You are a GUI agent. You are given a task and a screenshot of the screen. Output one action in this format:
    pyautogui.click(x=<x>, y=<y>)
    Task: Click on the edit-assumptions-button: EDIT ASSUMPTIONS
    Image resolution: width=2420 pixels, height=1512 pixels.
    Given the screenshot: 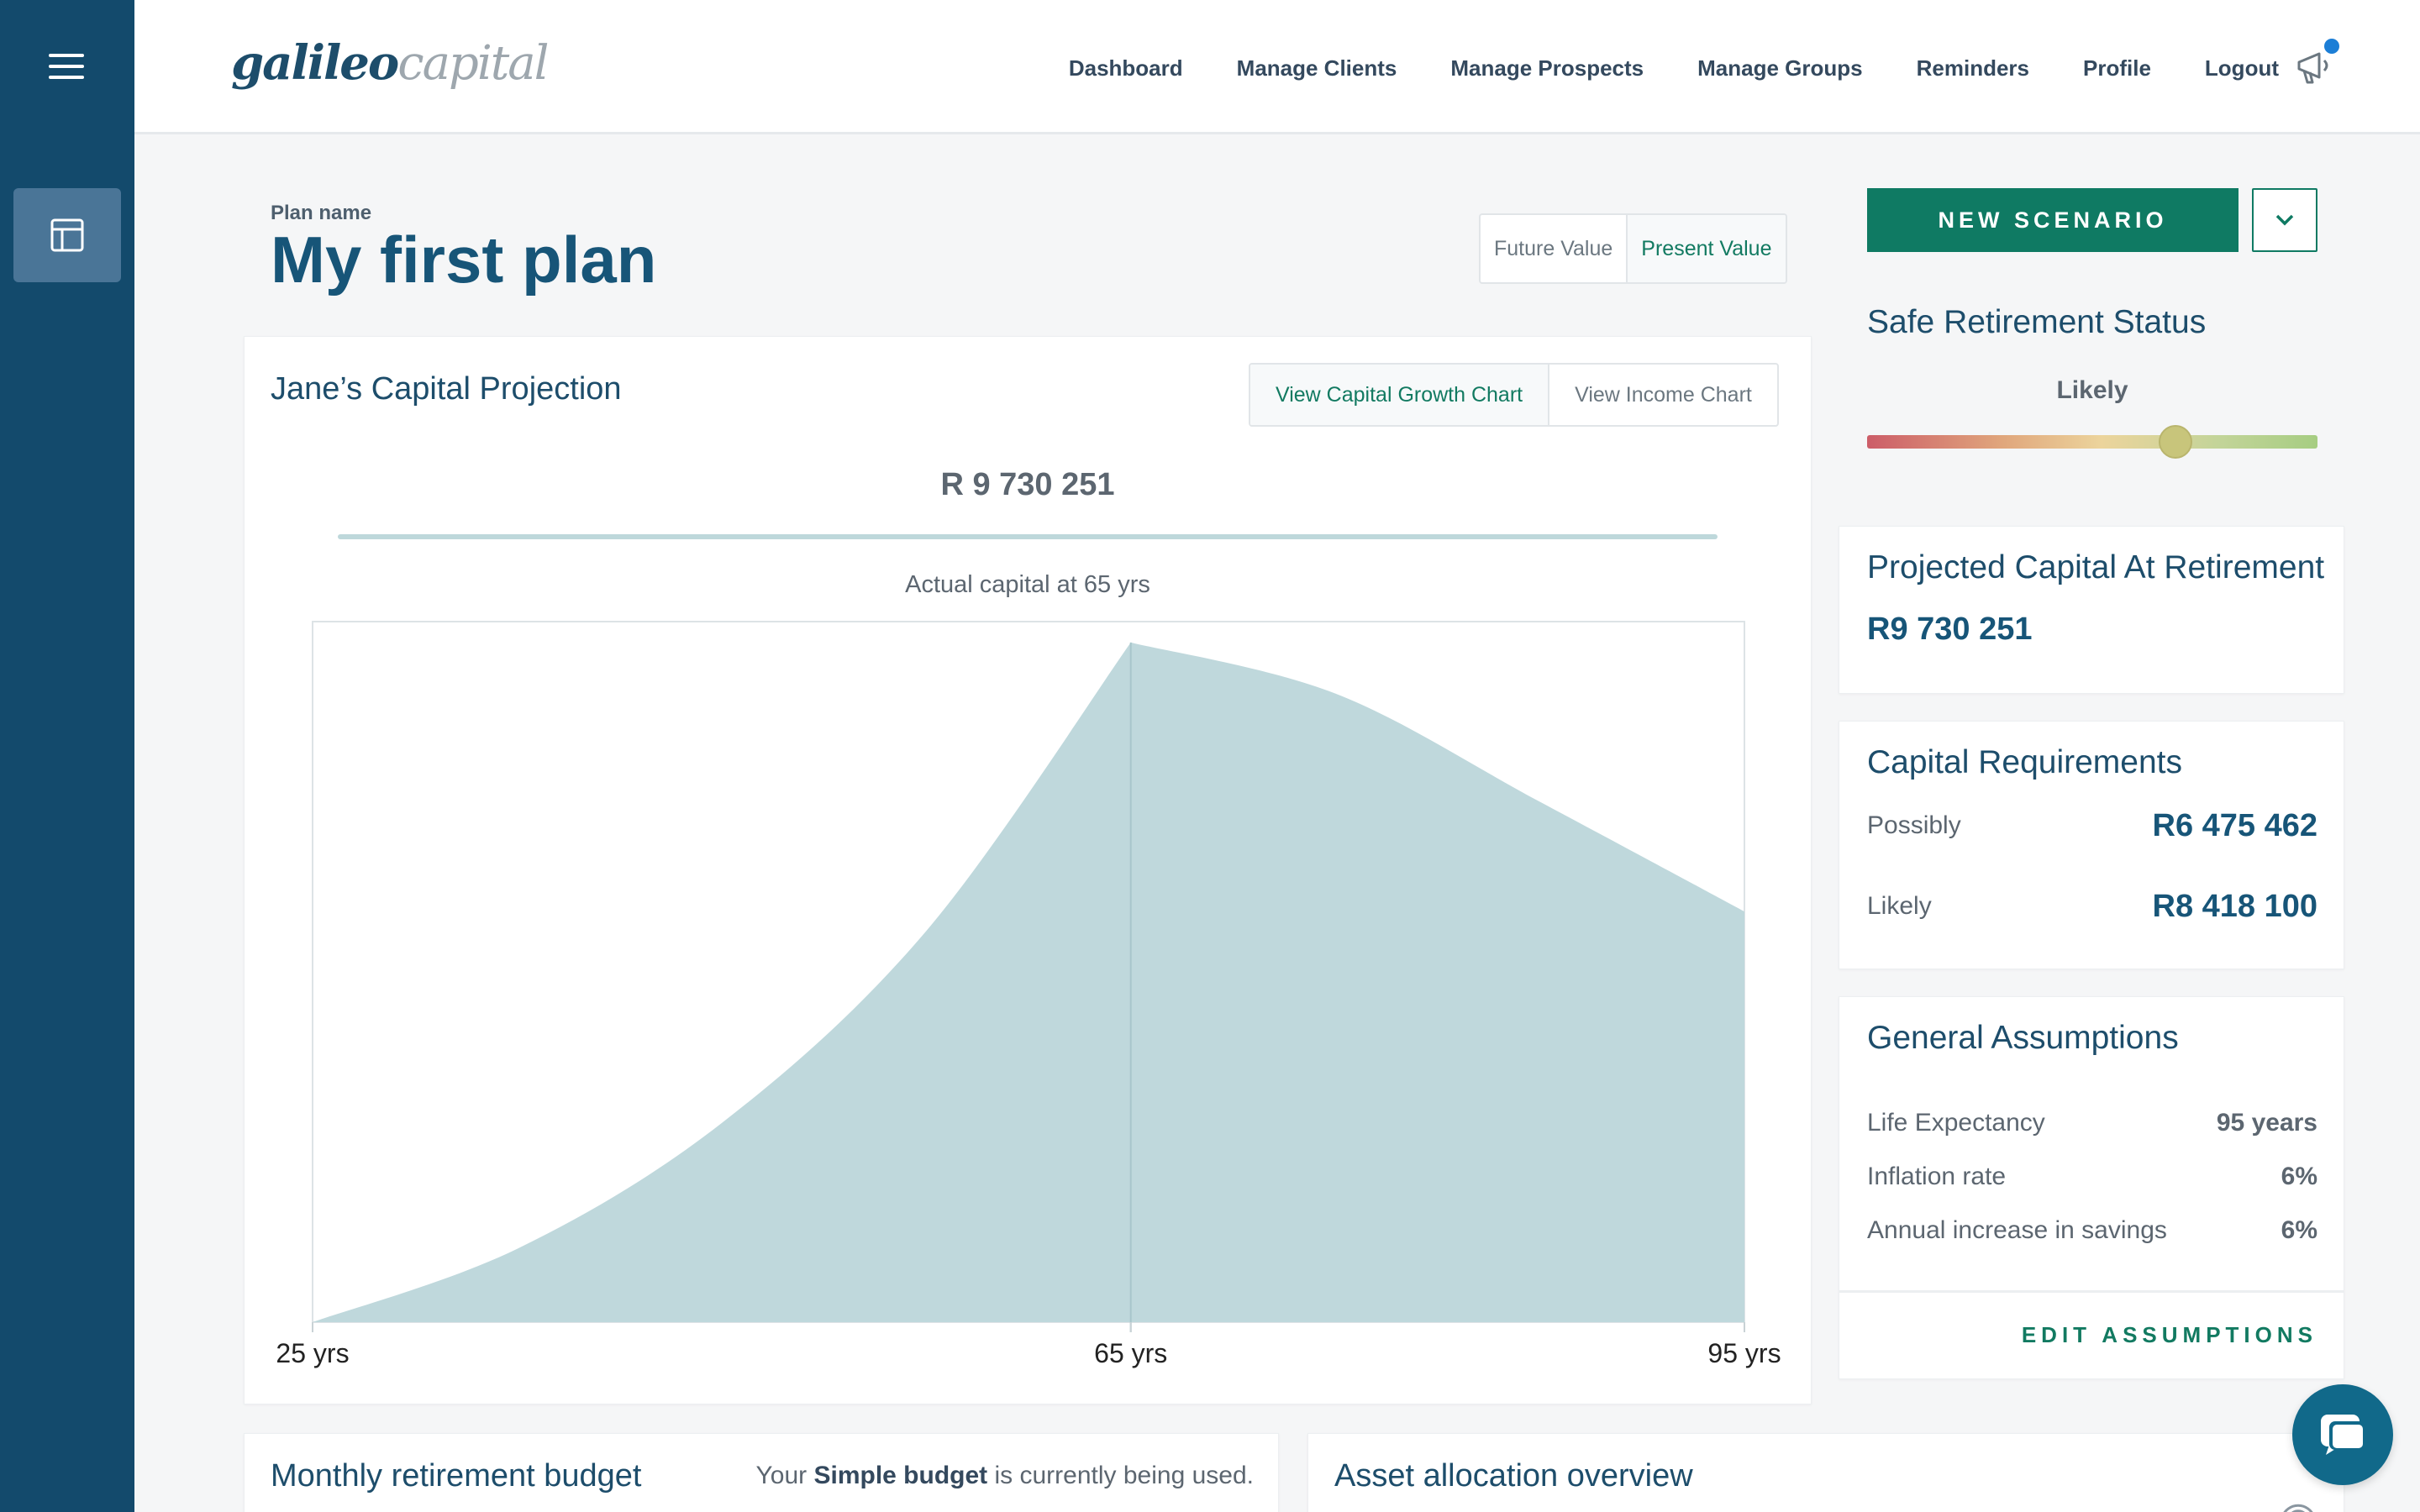 What is the action you would take?
    pyautogui.click(x=2169, y=1335)
    